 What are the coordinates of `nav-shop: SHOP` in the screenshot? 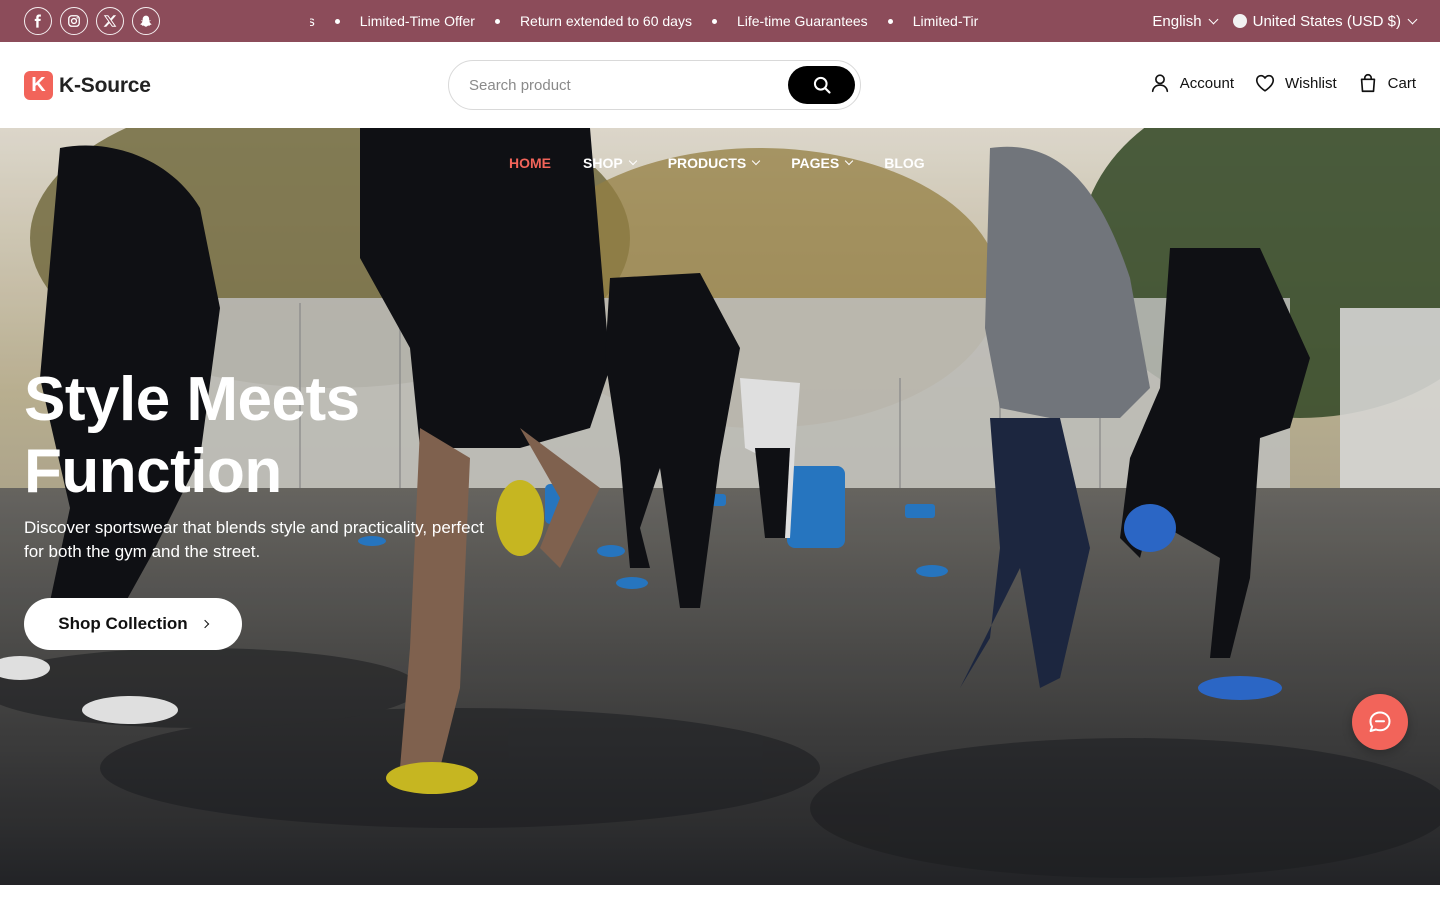 It's located at (610, 163).